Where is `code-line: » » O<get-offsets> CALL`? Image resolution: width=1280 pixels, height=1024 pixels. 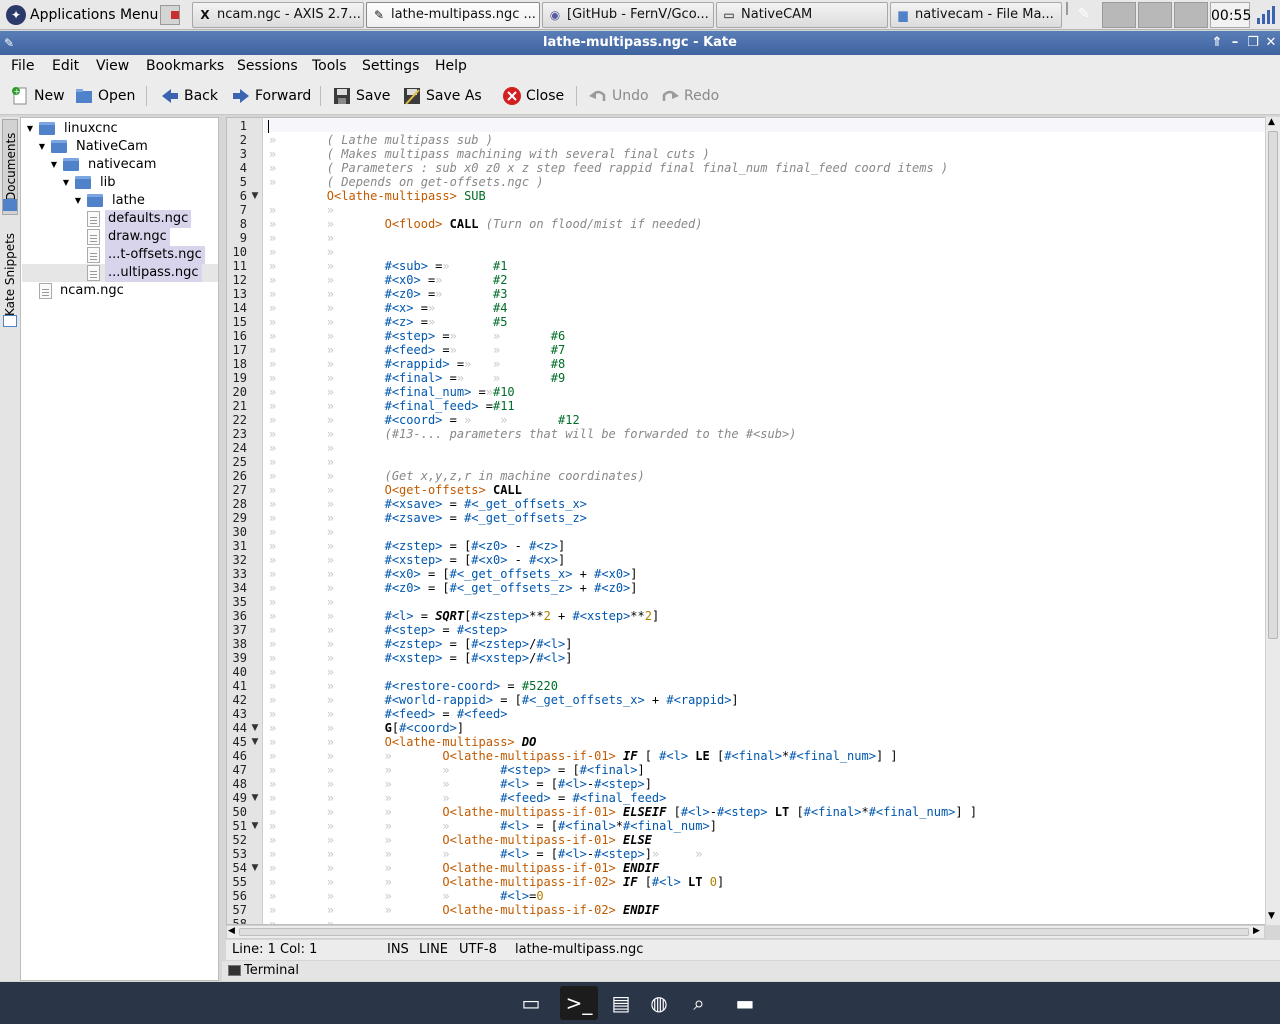
code-line: » » O<get-offsets> CALL is located at coordinates (395, 490).